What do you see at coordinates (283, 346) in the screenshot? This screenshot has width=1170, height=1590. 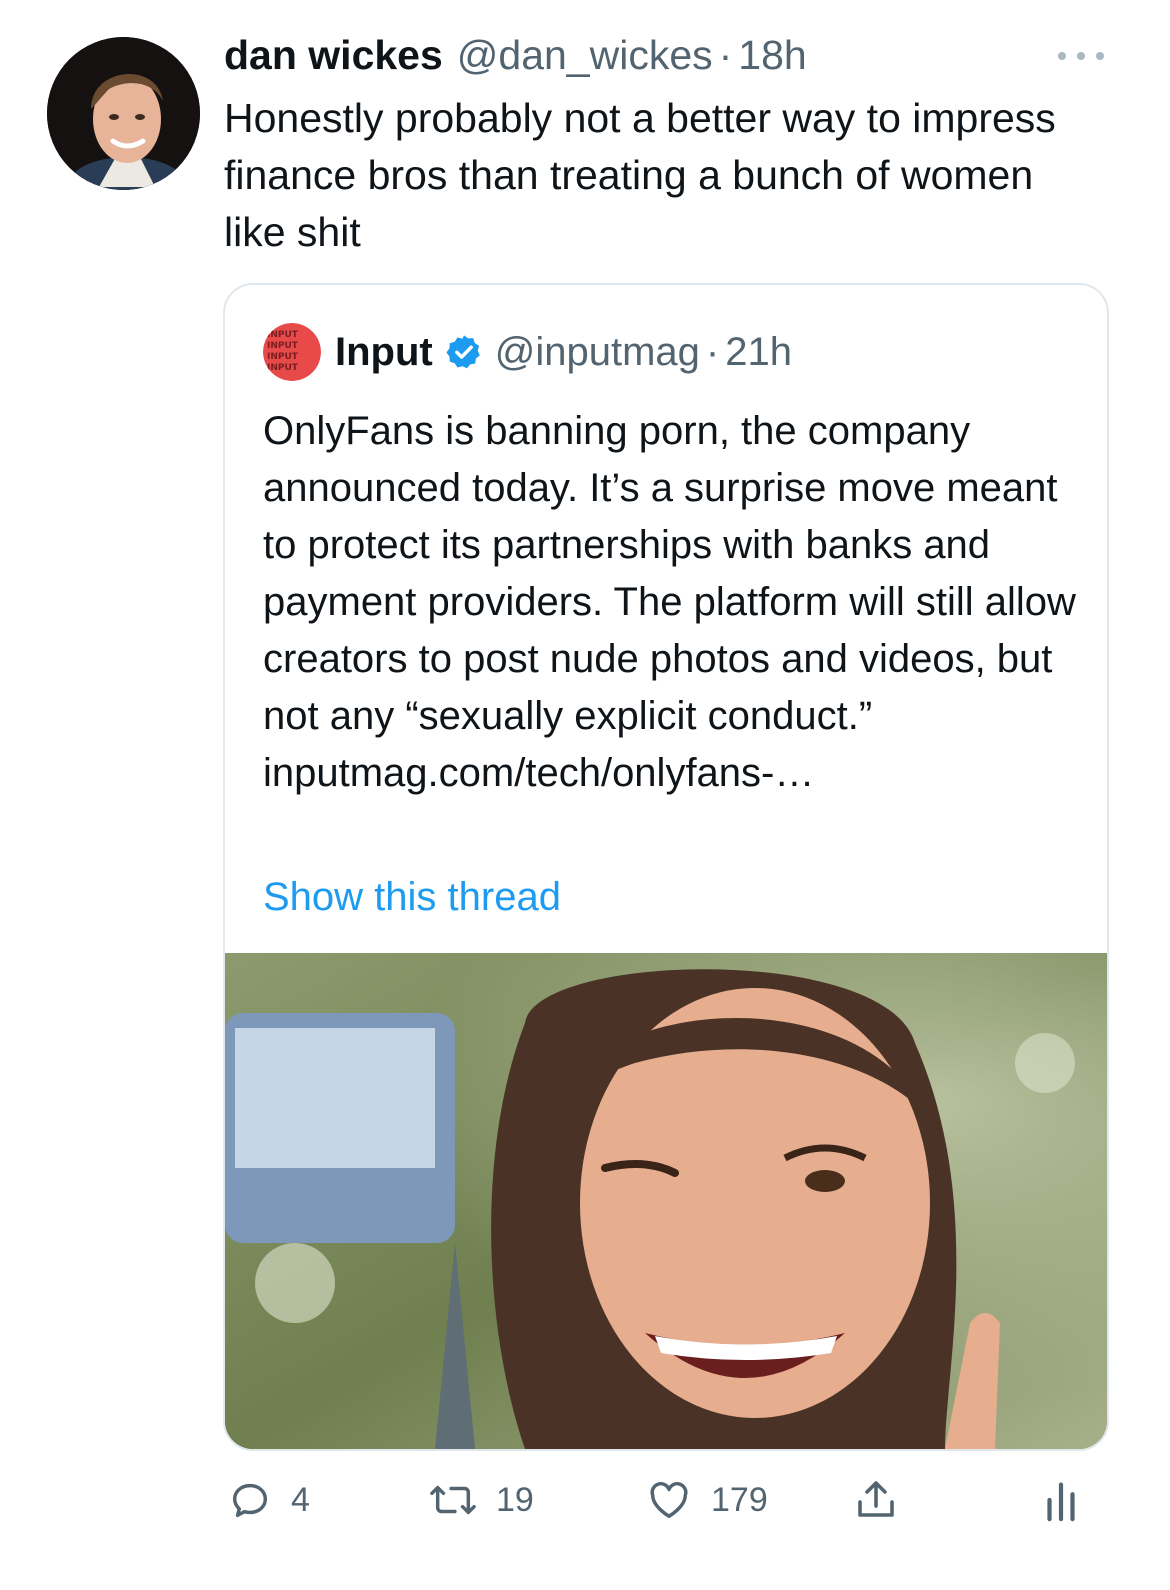 I see `quoted-logo-text-2: INPUT` at bounding box center [283, 346].